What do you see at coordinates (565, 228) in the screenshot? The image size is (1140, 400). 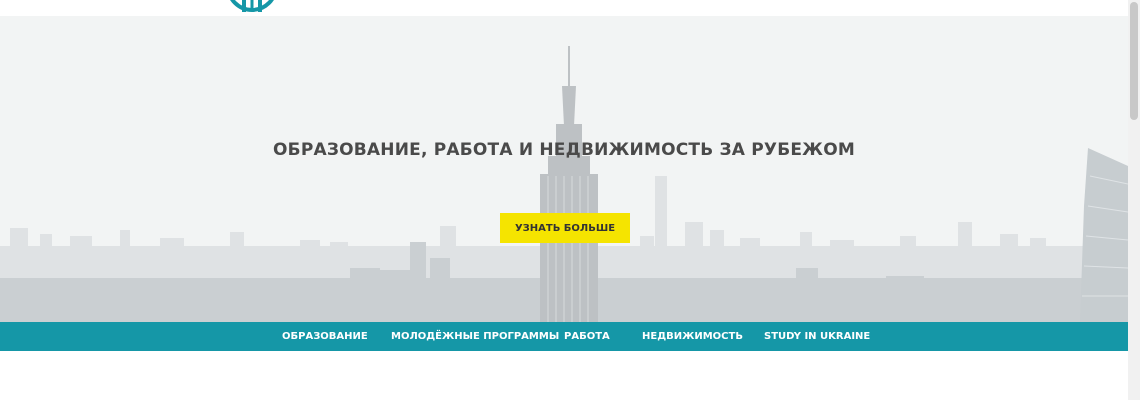 I see `learn-more-button: УЗНАТЬ БОЛЬШЕ` at bounding box center [565, 228].